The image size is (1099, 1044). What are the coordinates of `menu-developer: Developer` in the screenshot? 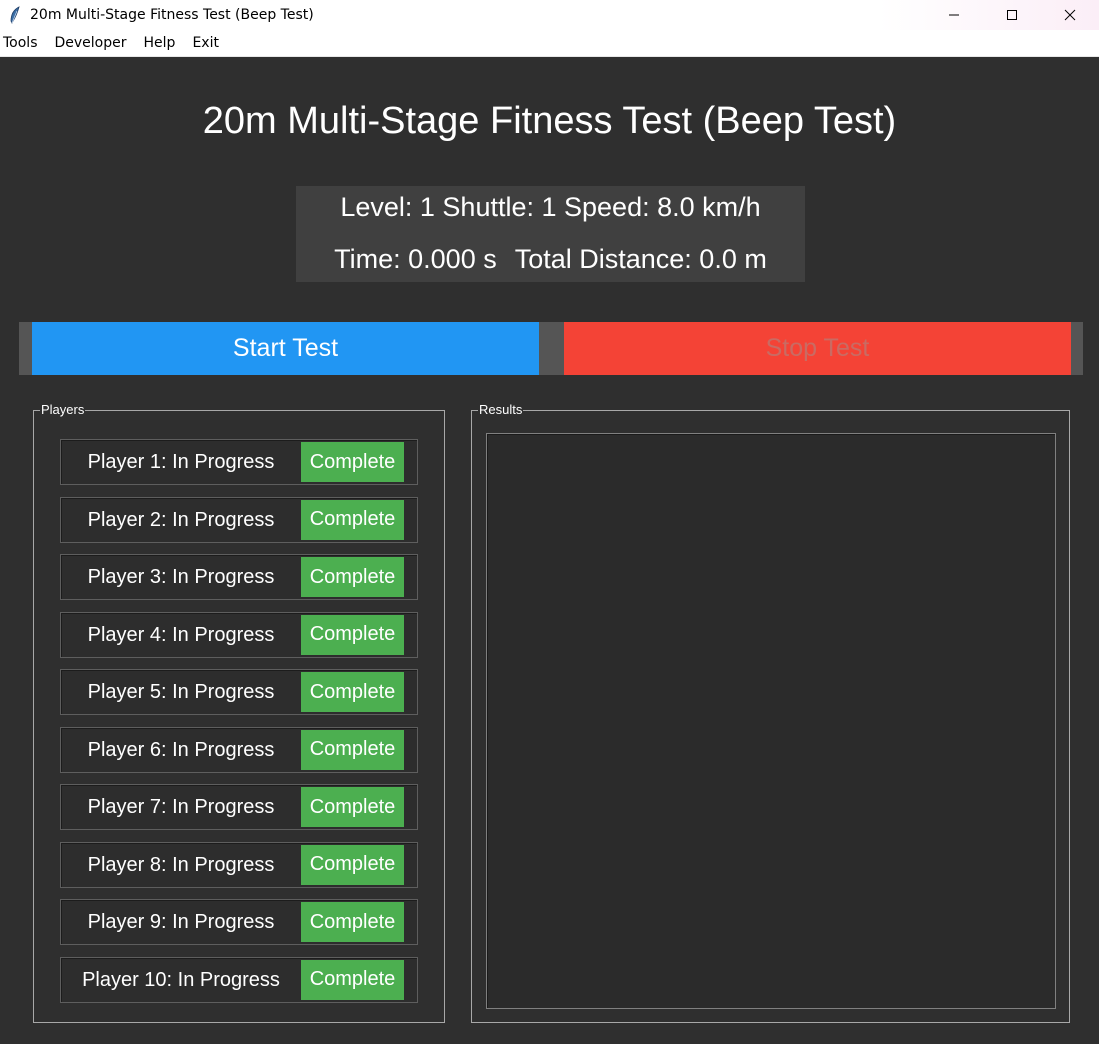 It's located at (91, 43).